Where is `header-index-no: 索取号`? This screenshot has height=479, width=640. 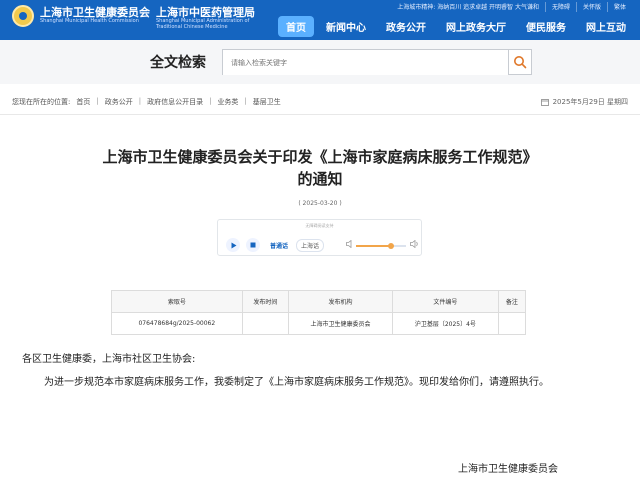 header-index-no: 索取号 is located at coordinates (177, 301).